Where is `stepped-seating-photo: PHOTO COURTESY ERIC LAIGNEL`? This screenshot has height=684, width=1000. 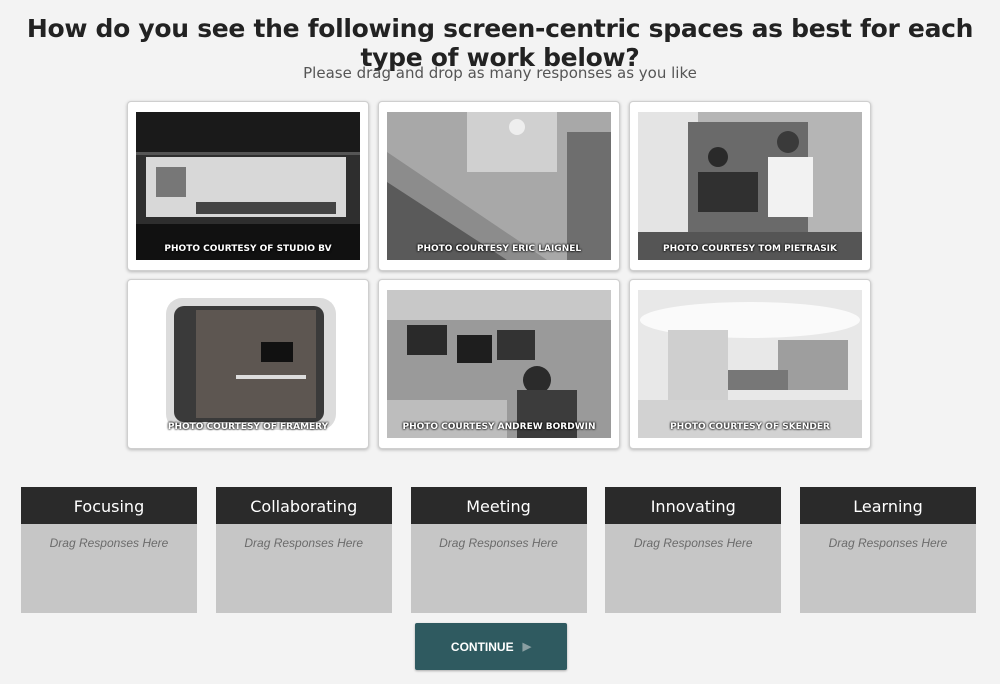
stepped-seating-photo: PHOTO COURTESY ERIC LAIGNEL is located at coordinates (499, 186).